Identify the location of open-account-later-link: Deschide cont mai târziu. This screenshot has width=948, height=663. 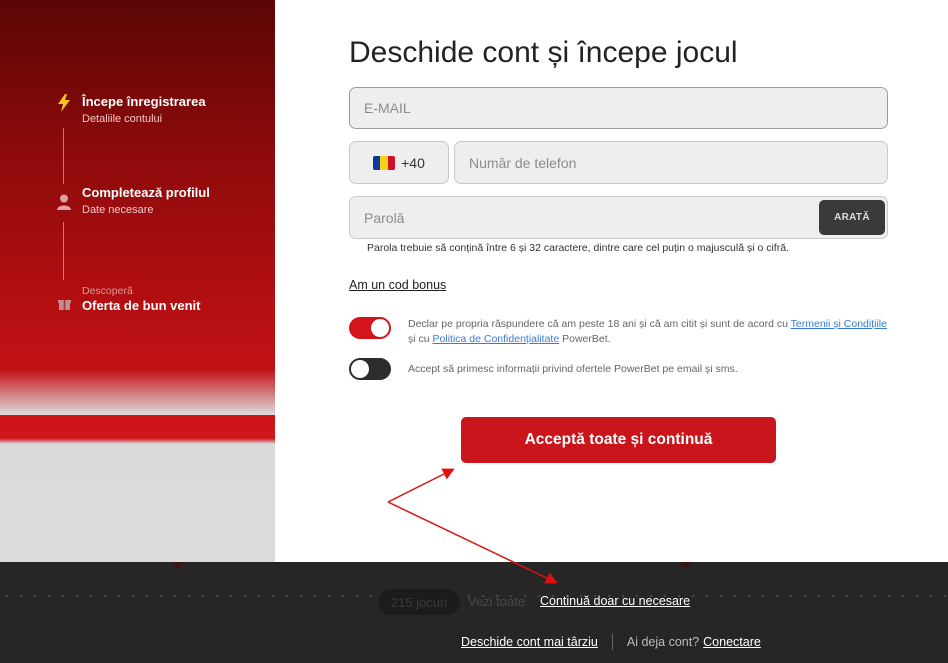
(529, 642).